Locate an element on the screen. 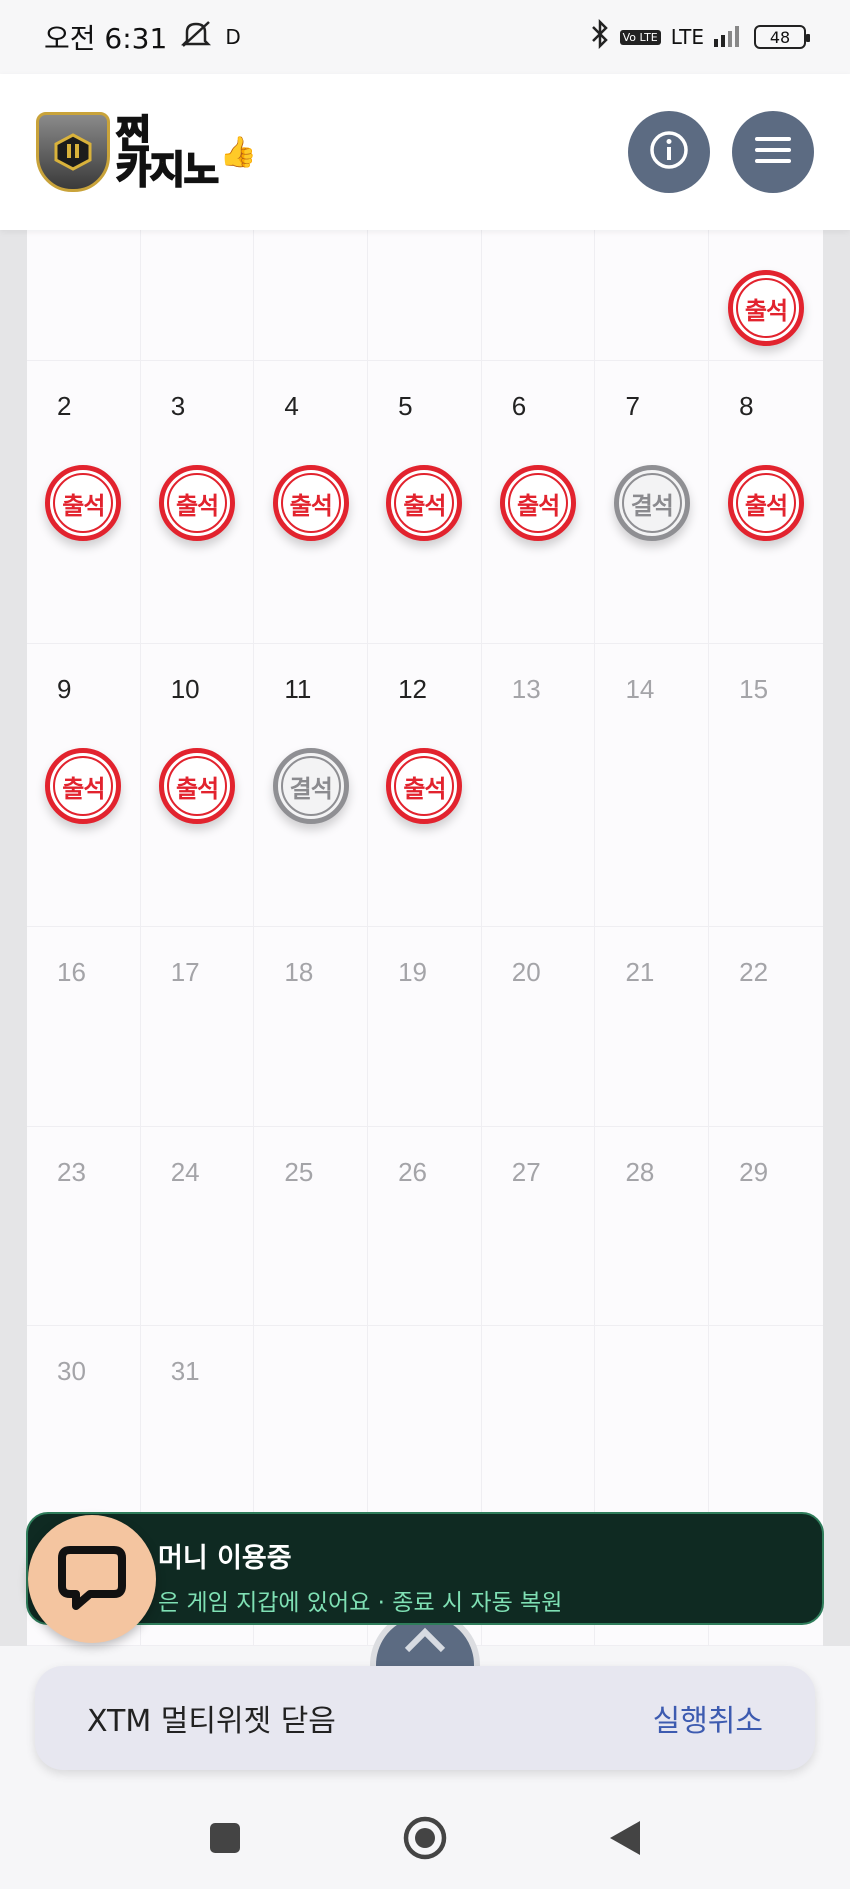 The width and height of the screenshot is (850, 1889). signal-icon is located at coordinates (729, 37).